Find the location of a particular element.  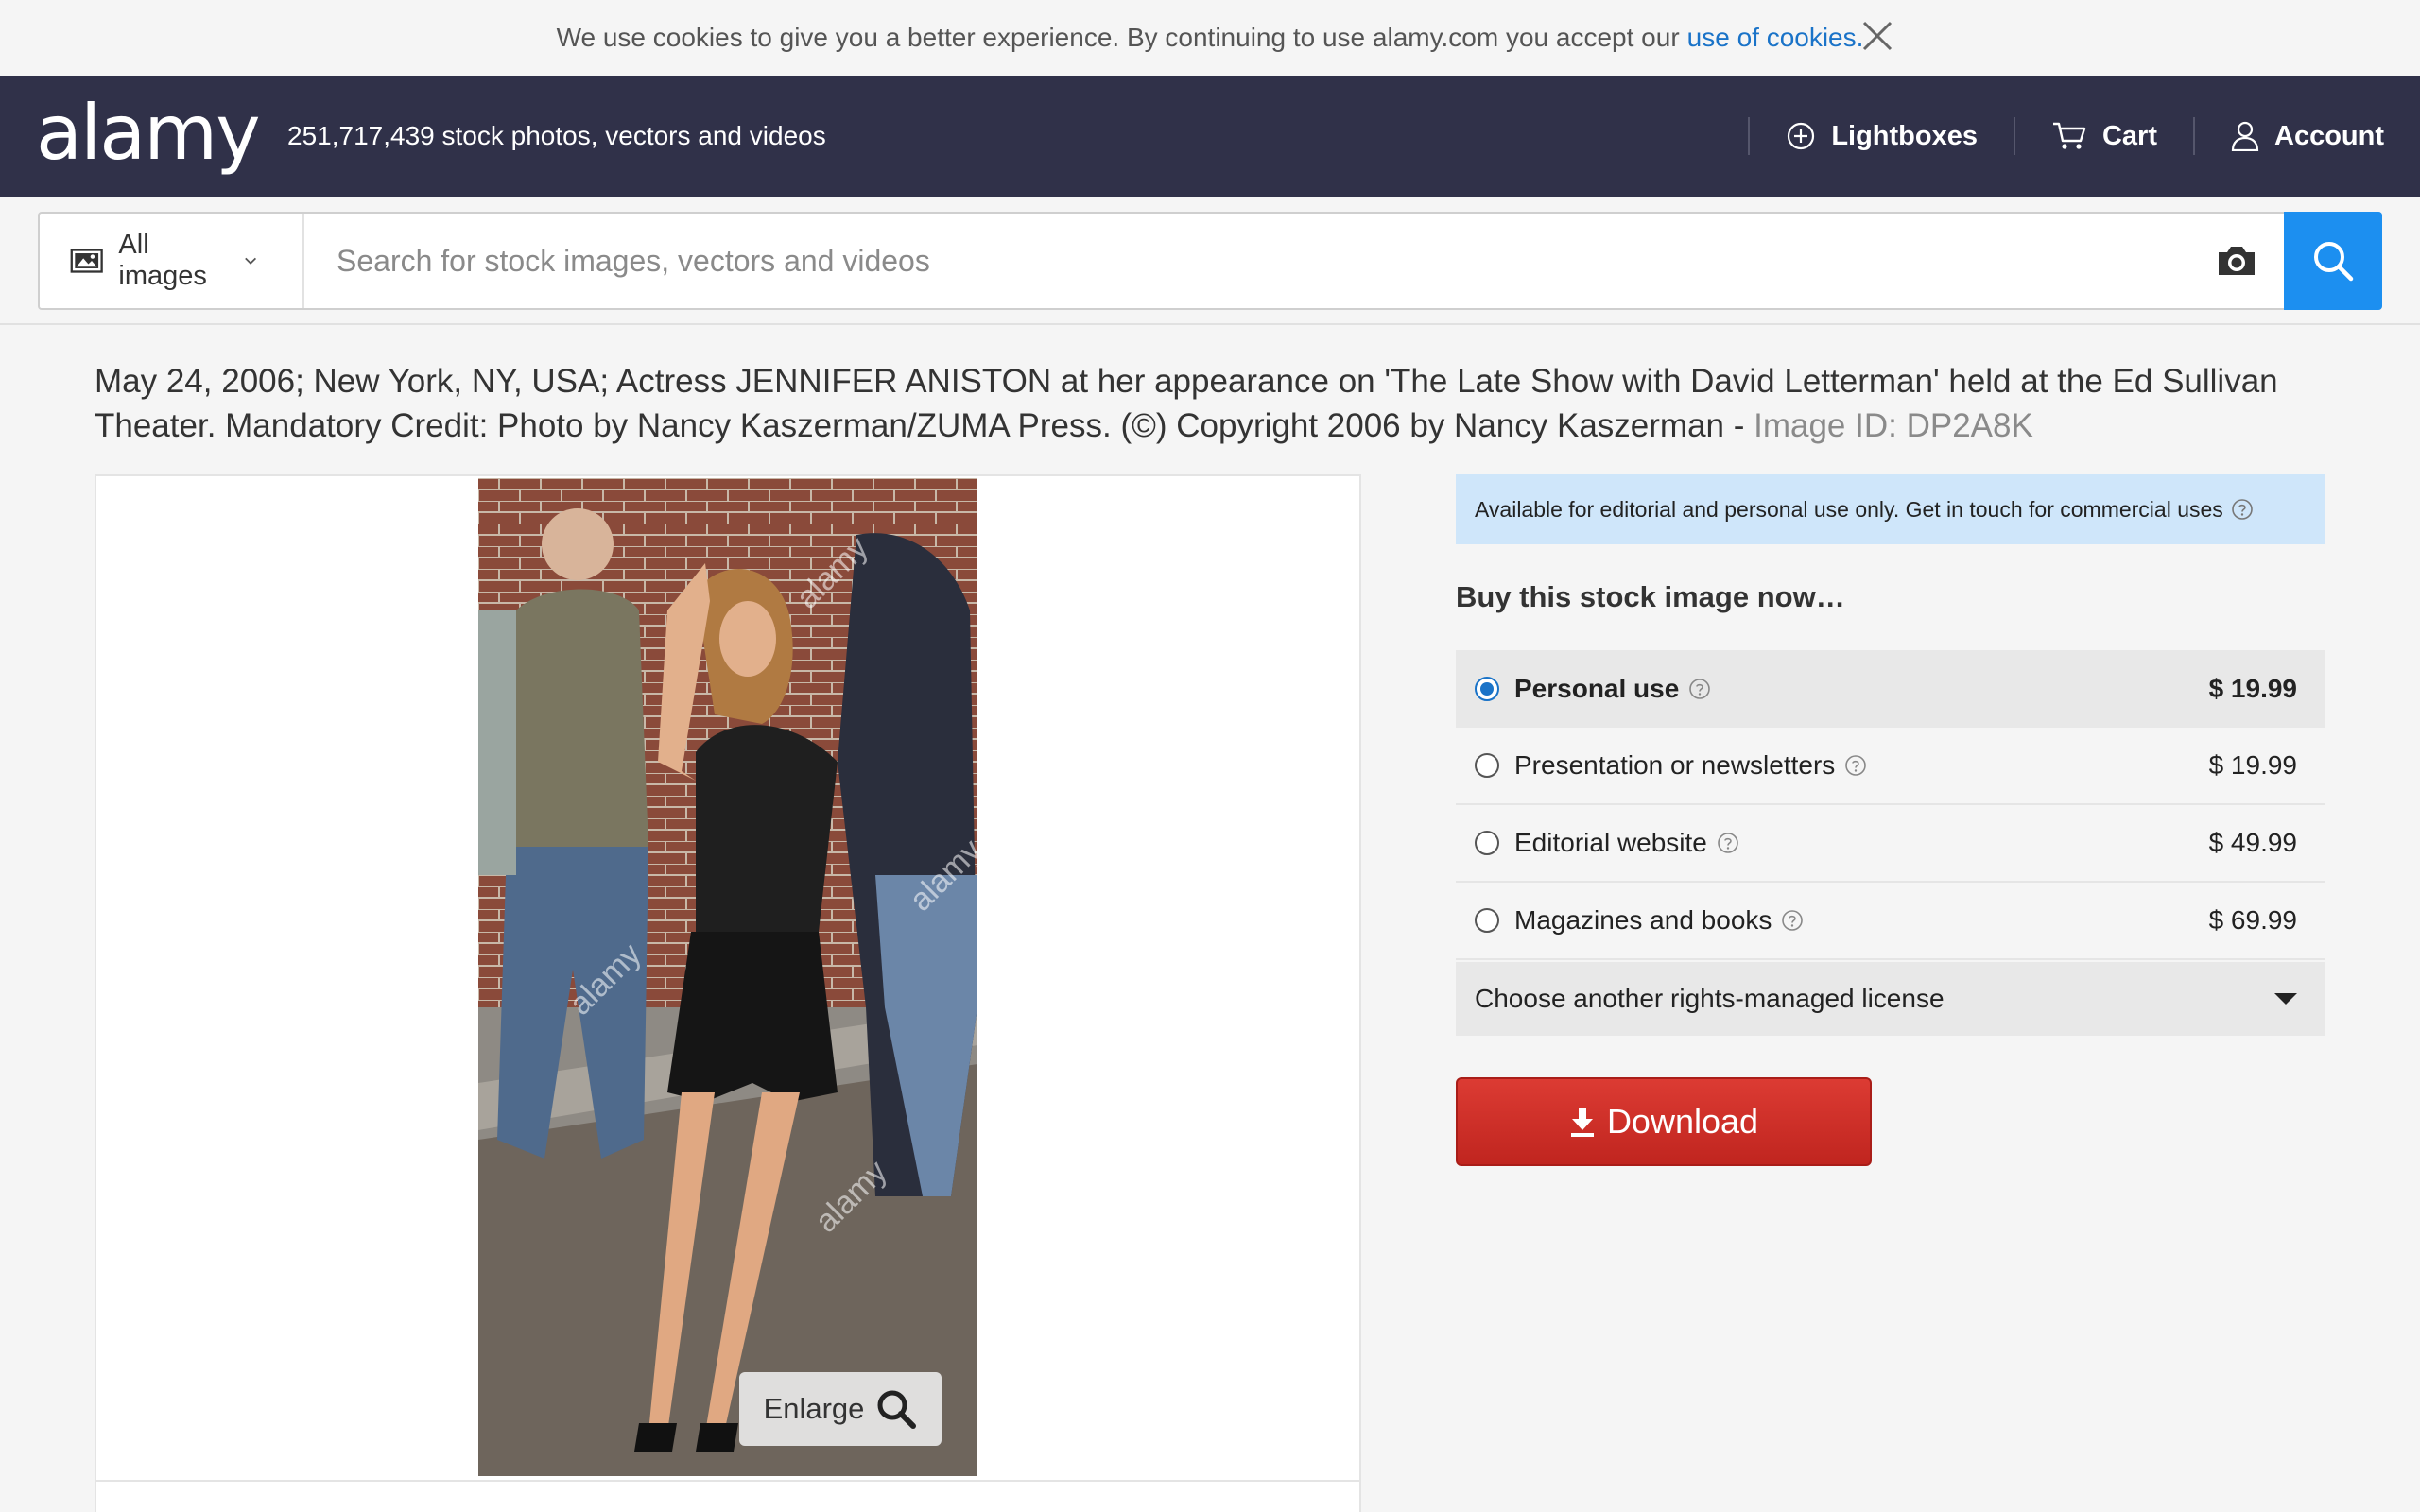

enlarge-button: Enlarge is located at coordinates (840, 1409).